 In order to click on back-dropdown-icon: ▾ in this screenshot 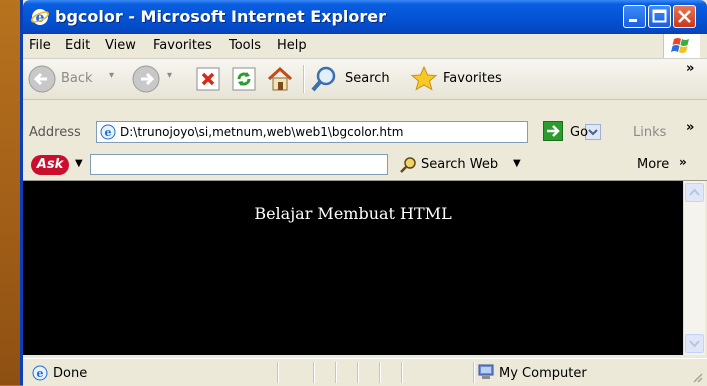, I will do `click(112, 75)`.